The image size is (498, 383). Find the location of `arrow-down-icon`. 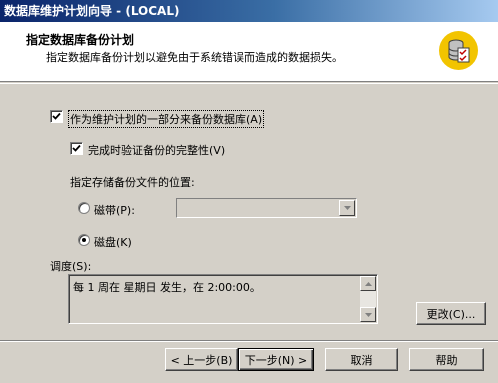

arrow-down-icon is located at coordinates (368, 314).